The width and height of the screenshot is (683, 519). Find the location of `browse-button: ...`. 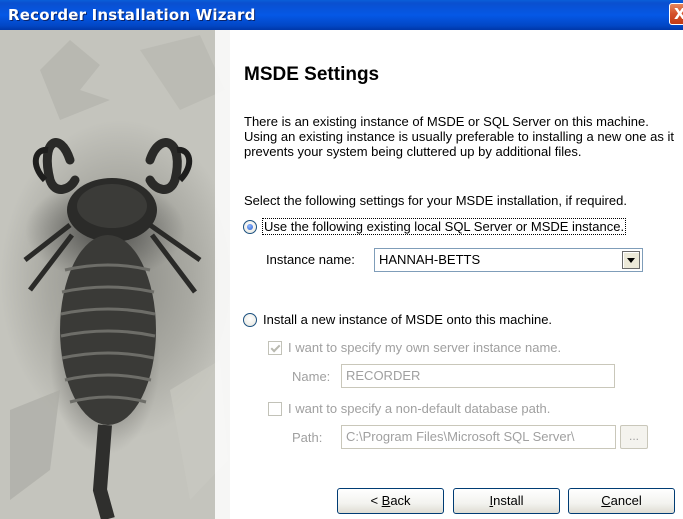

browse-button: ... is located at coordinates (634, 437).